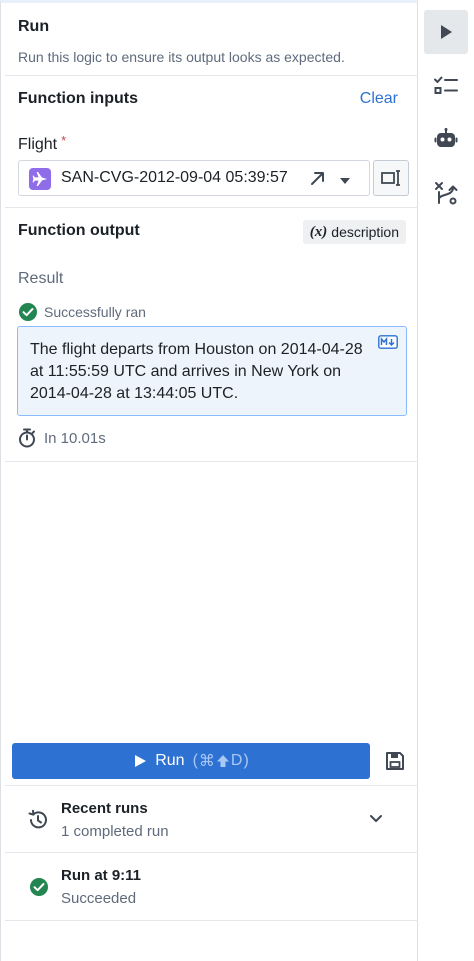  What do you see at coordinates (95, 312) in the screenshot?
I see `run-status-text: Successfully ran` at bounding box center [95, 312].